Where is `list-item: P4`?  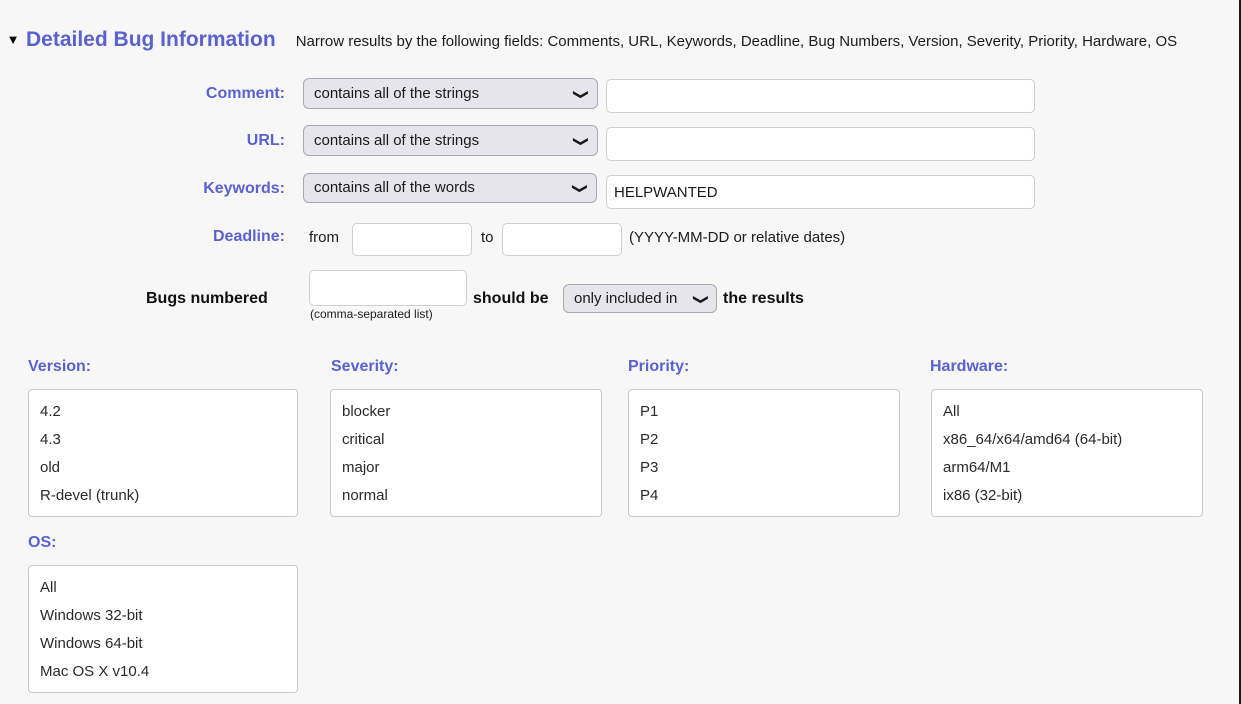 list-item: P4 is located at coordinates (764, 496).